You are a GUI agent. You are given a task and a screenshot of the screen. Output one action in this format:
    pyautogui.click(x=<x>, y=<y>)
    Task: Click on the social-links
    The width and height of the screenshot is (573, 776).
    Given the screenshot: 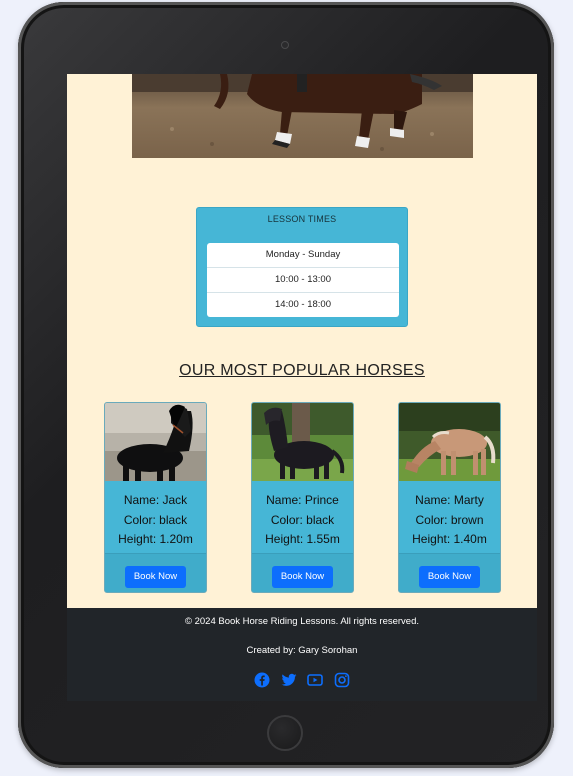 What is the action you would take?
    pyautogui.click(x=302, y=680)
    